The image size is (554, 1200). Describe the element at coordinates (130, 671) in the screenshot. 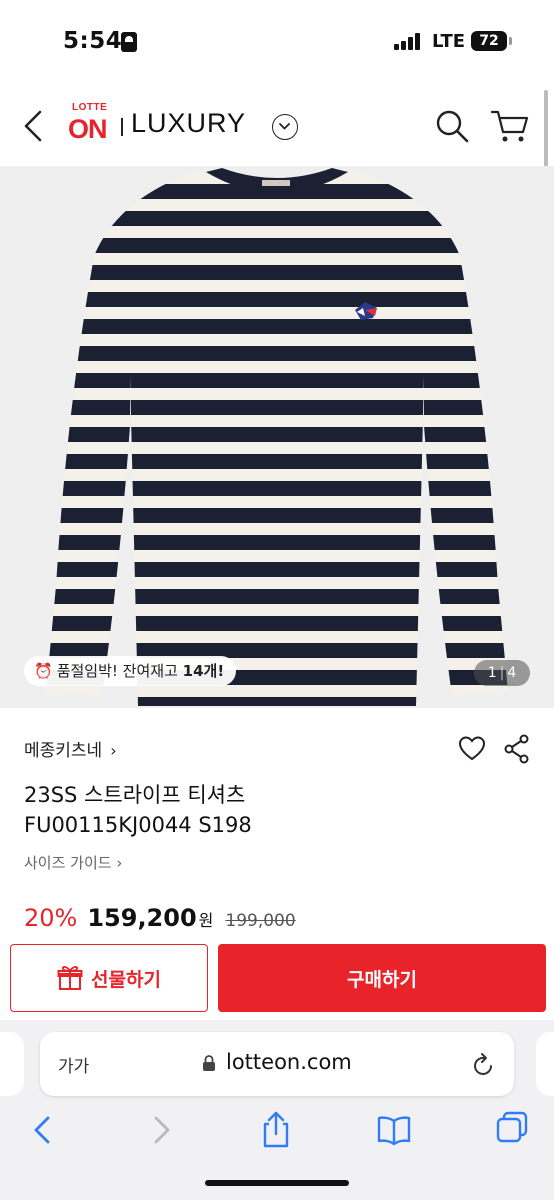

I see `stock-warning-badge: ⏰ 품절임박! 잔여재고 14개!` at that location.